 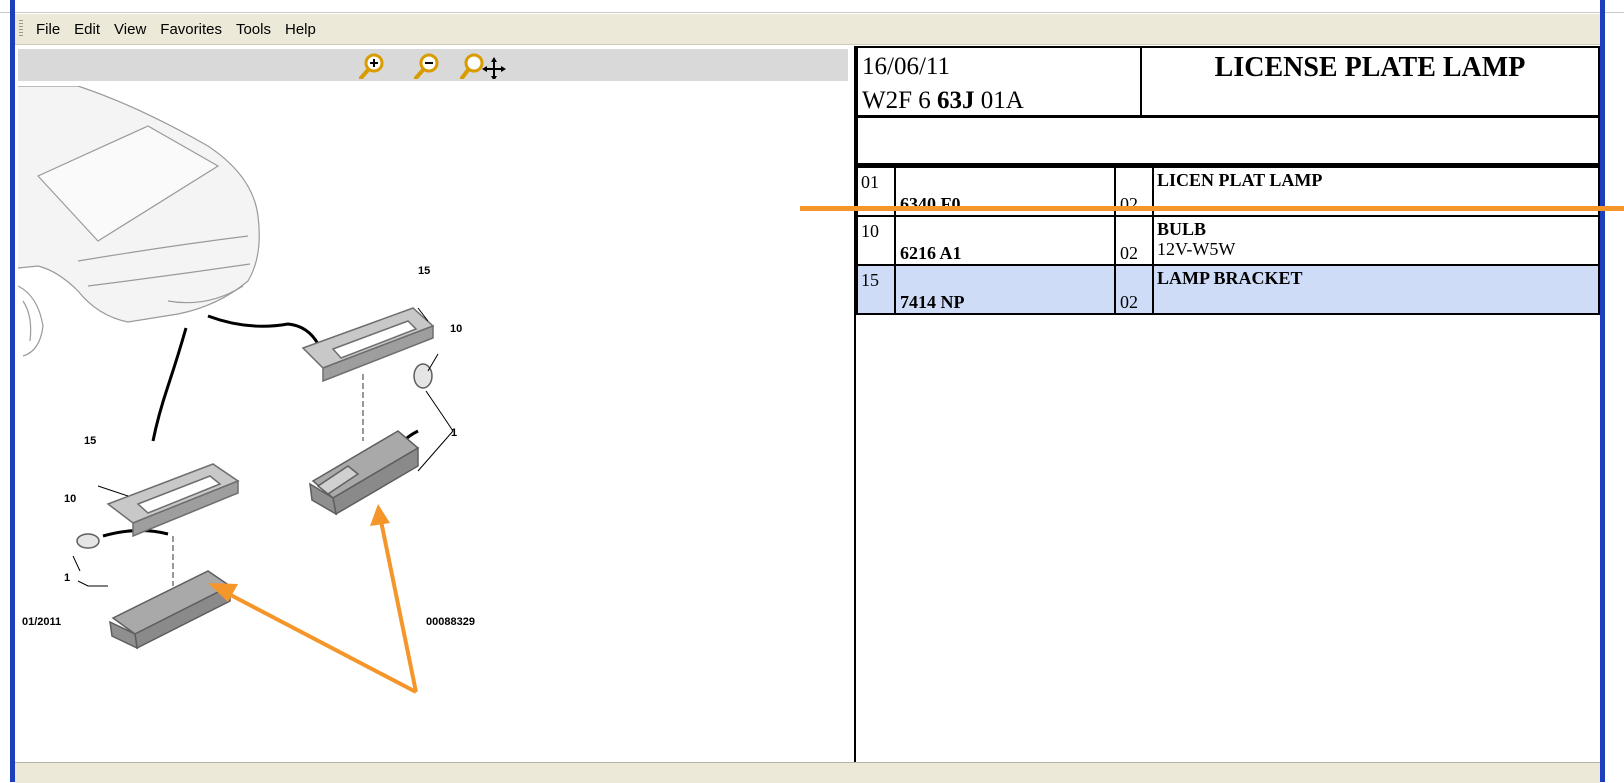 I want to click on table-row-selected: 15 7414 NP 02 LAMP BRACKET, so click(x=1228, y=289).